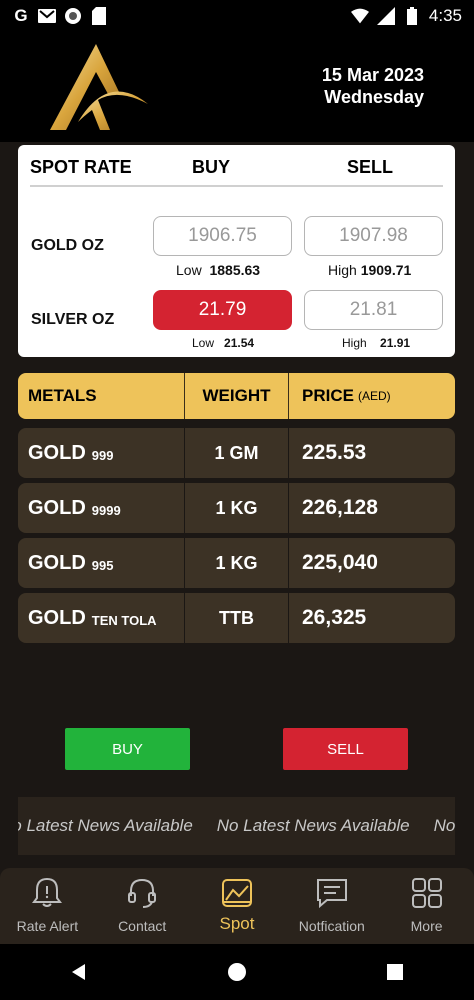 The width and height of the screenshot is (474, 1000). Describe the element at coordinates (331, 926) in the screenshot. I see `nav-label: Notfication` at that location.